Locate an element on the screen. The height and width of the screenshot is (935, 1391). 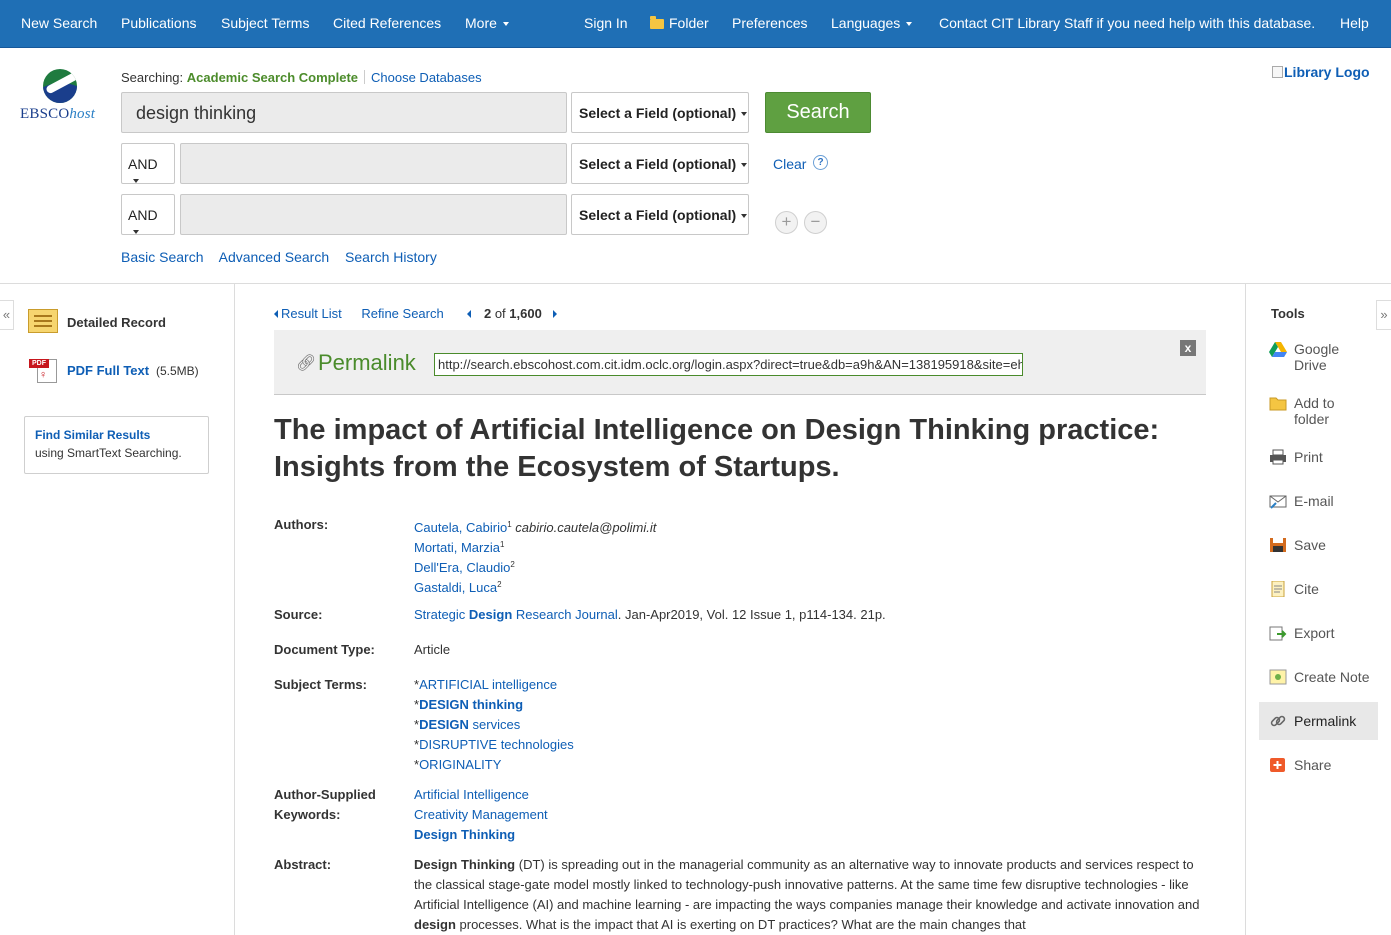
nav-languages-menu: Languages is located at coordinates (872, 23).